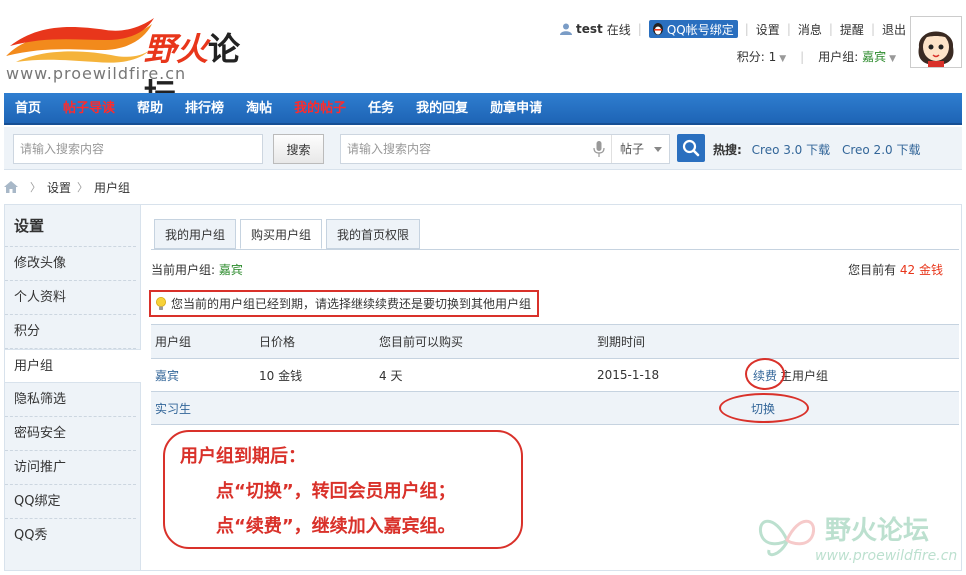 This screenshot has width=966, height=575. Describe the element at coordinates (173, 409) in the screenshot. I see `group-link: 实习生` at that location.